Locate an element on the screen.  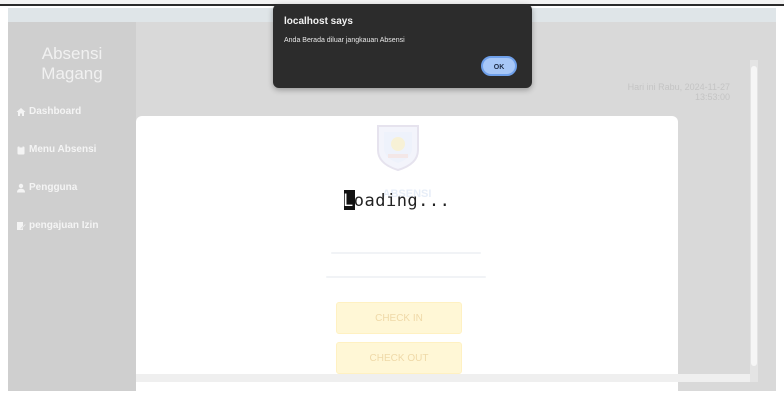
sidebar-item-menu-absensi: Menu Absensi is located at coordinates (56, 149).